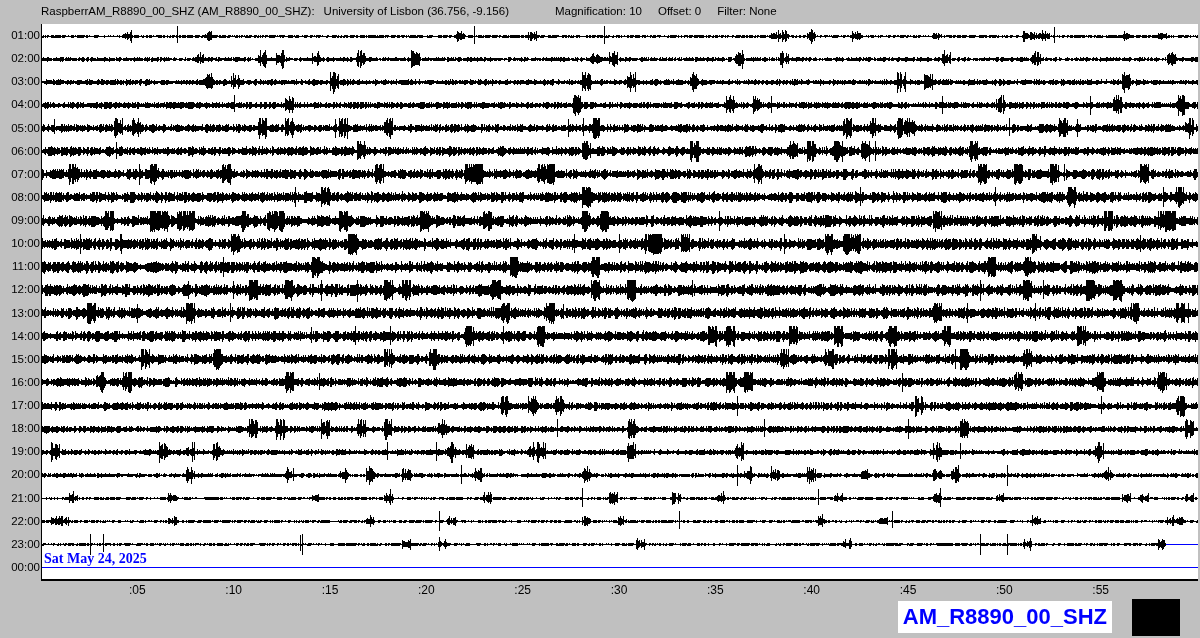  Describe the element at coordinates (1004, 617) in the screenshot. I see `station-label: AM_R8890_00_SHZ` at that location.